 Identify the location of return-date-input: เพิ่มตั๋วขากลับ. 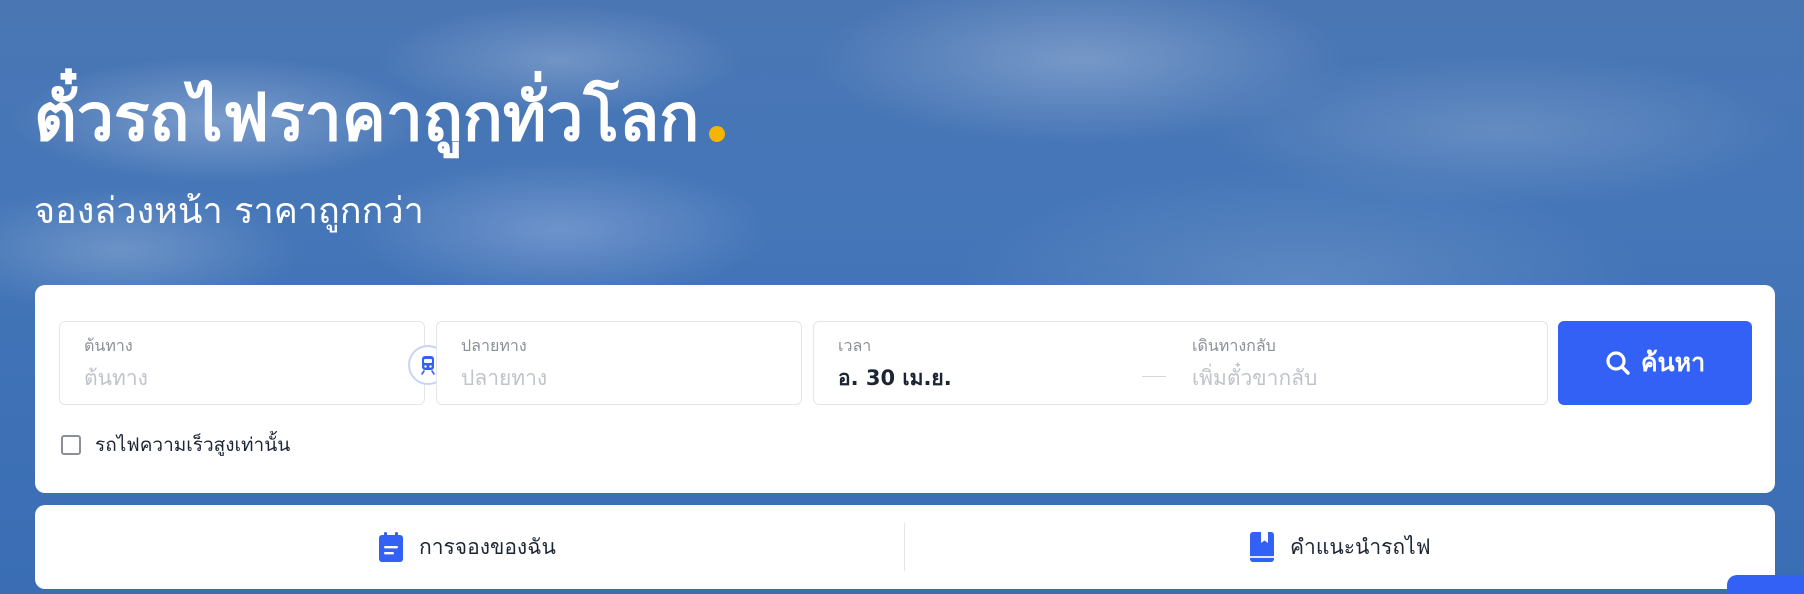
(1254, 378).